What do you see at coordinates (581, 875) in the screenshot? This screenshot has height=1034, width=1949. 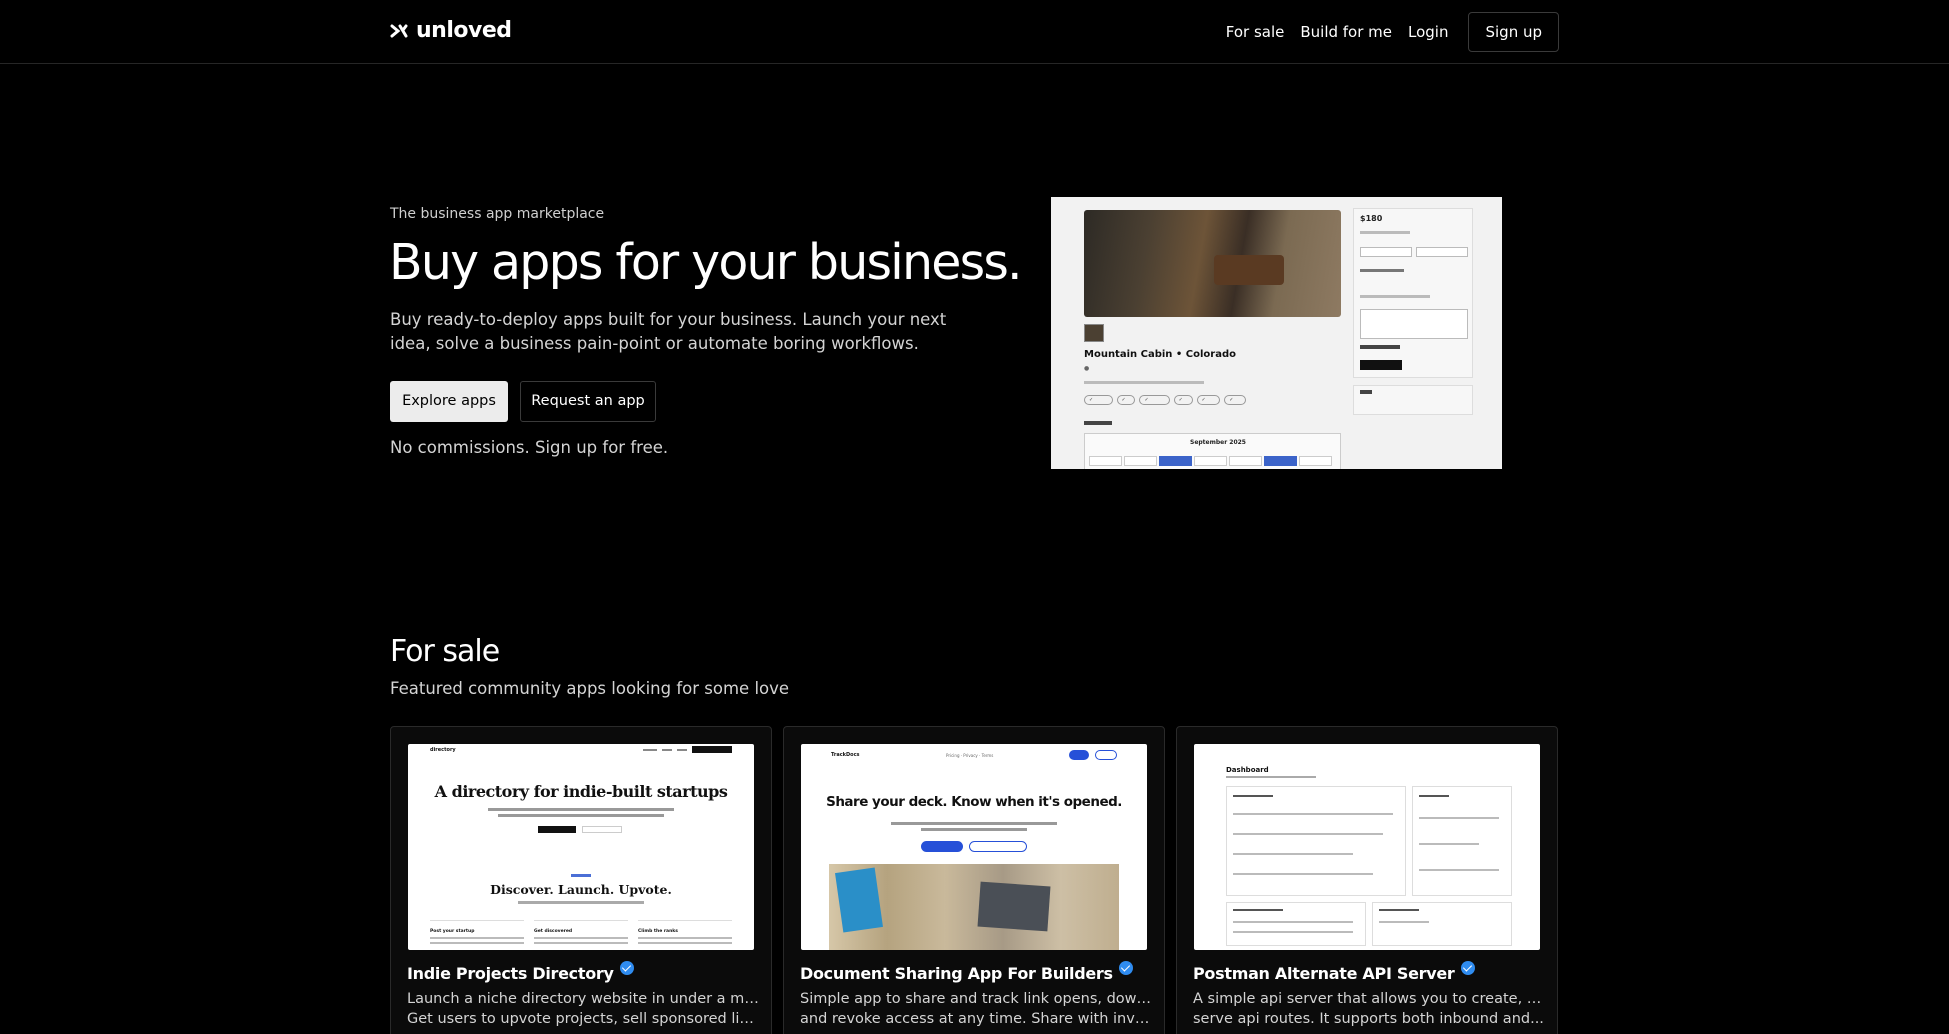 I see `mock-tag` at bounding box center [581, 875].